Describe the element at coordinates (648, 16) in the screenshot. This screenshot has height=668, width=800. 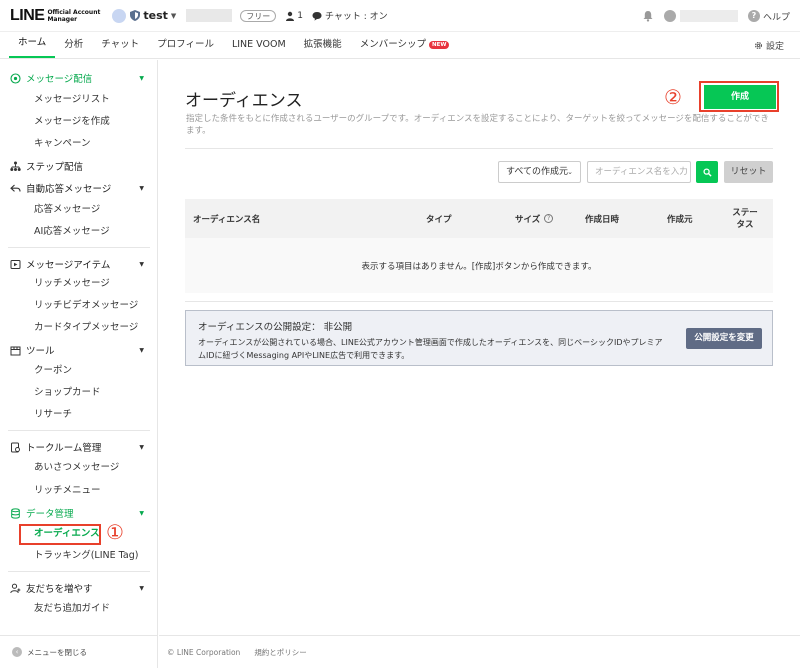
I see `bell-icon` at that location.